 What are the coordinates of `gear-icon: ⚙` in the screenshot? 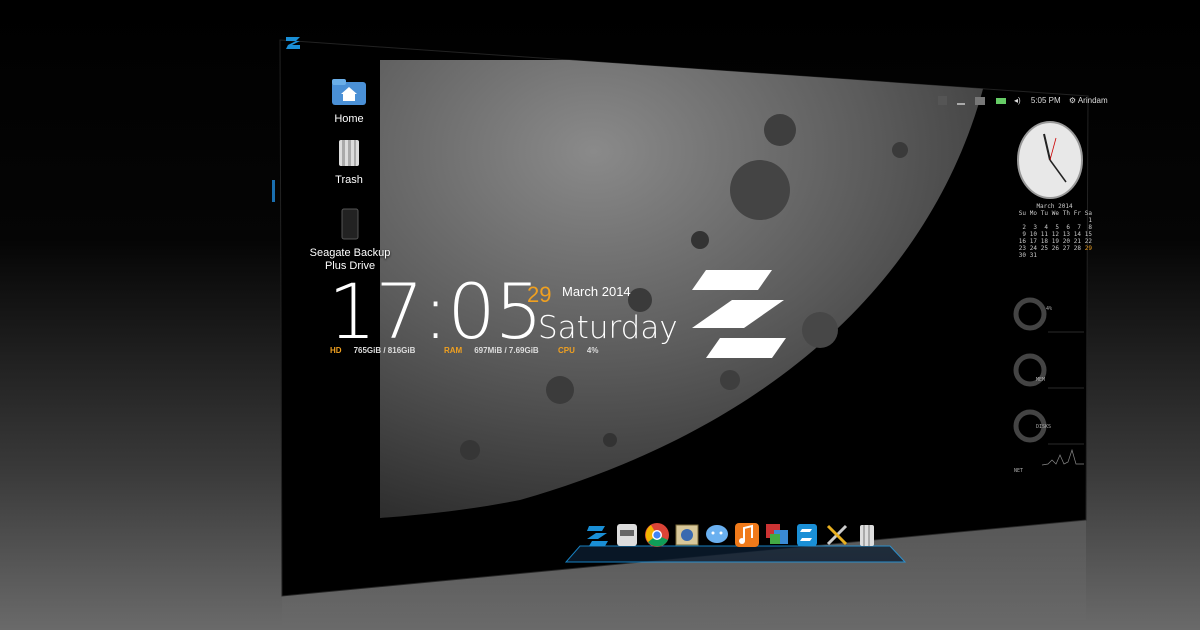 It's located at (1072, 100).